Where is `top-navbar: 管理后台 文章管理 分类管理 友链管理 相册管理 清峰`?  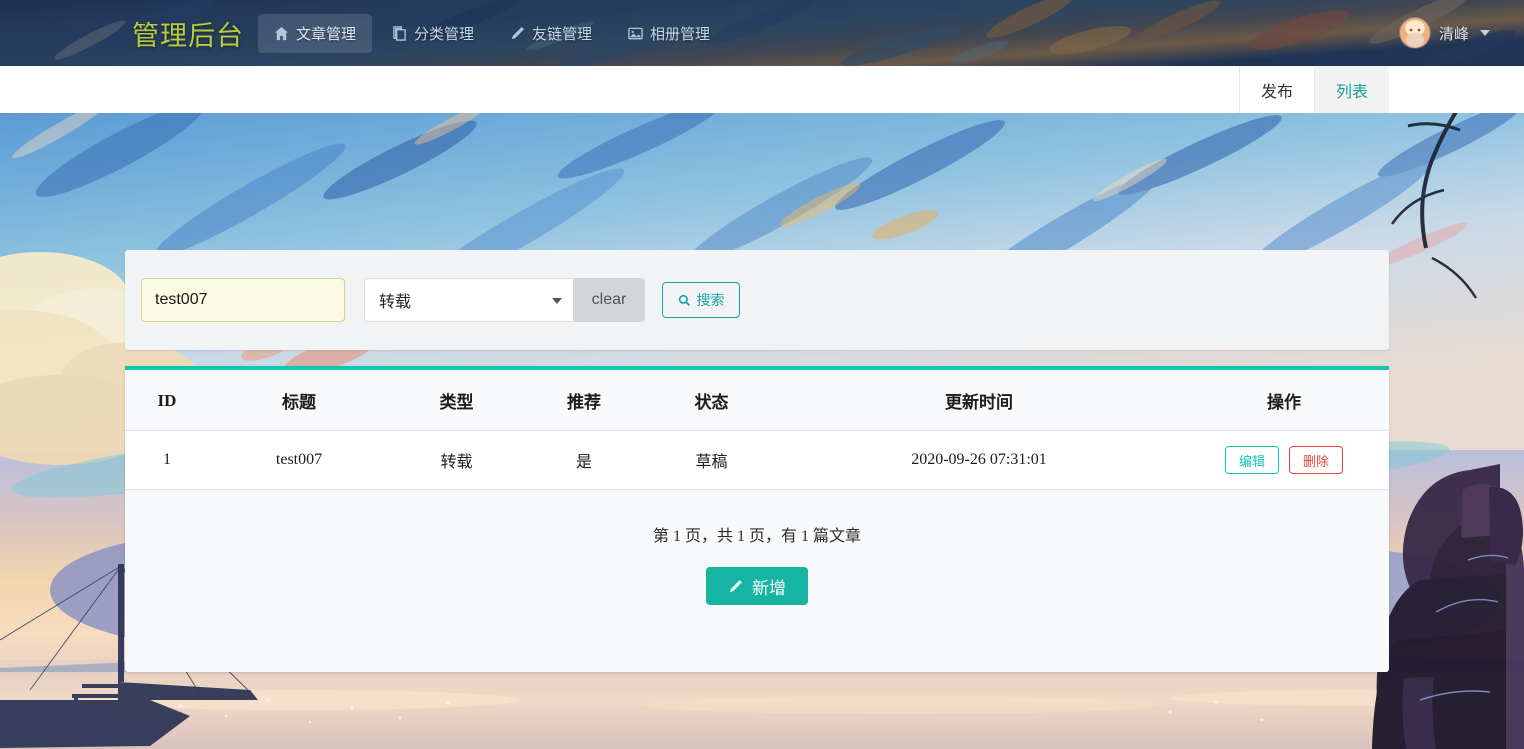 top-navbar: 管理后台 文章管理 分类管理 友链管理 相册管理 清峰 is located at coordinates (762, 33).